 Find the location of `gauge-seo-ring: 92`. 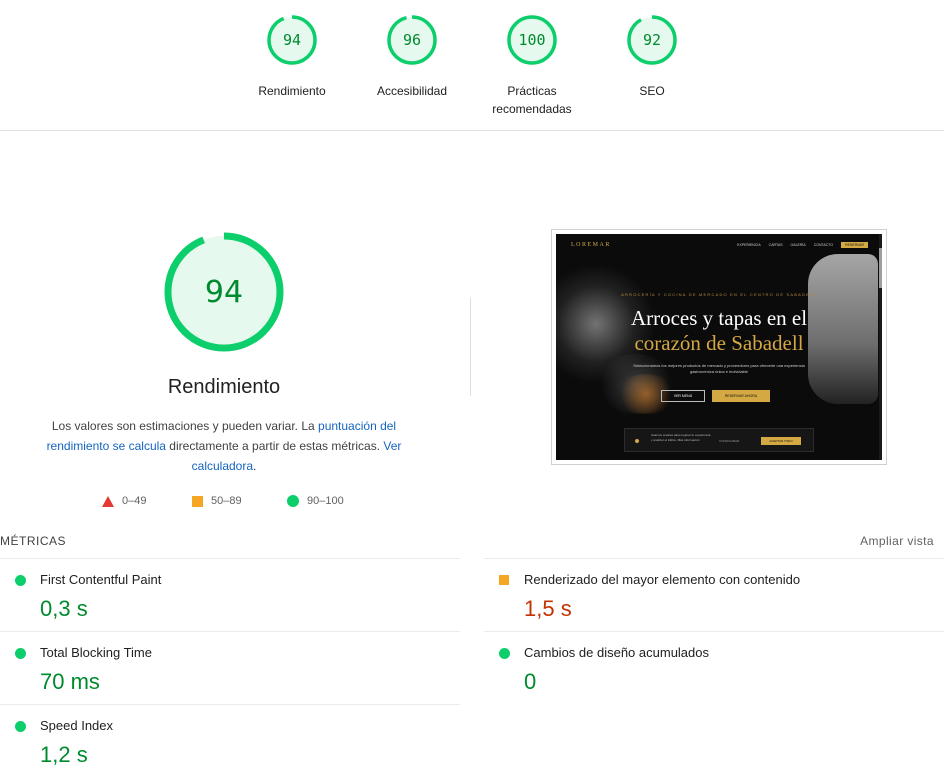

gauge-seo-ring: 92 is located at coordinates (652, 40).